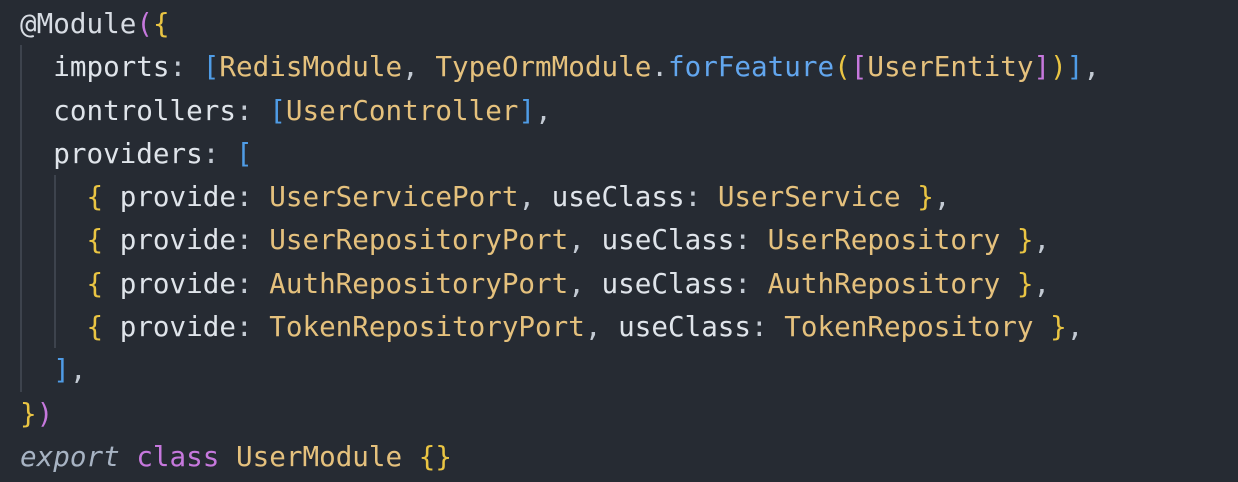 The width and height of the screenshot is (1238, 482). Describe the element at coordinates (128, 153) in the screenshot. I see `code-token: providers` at that location.